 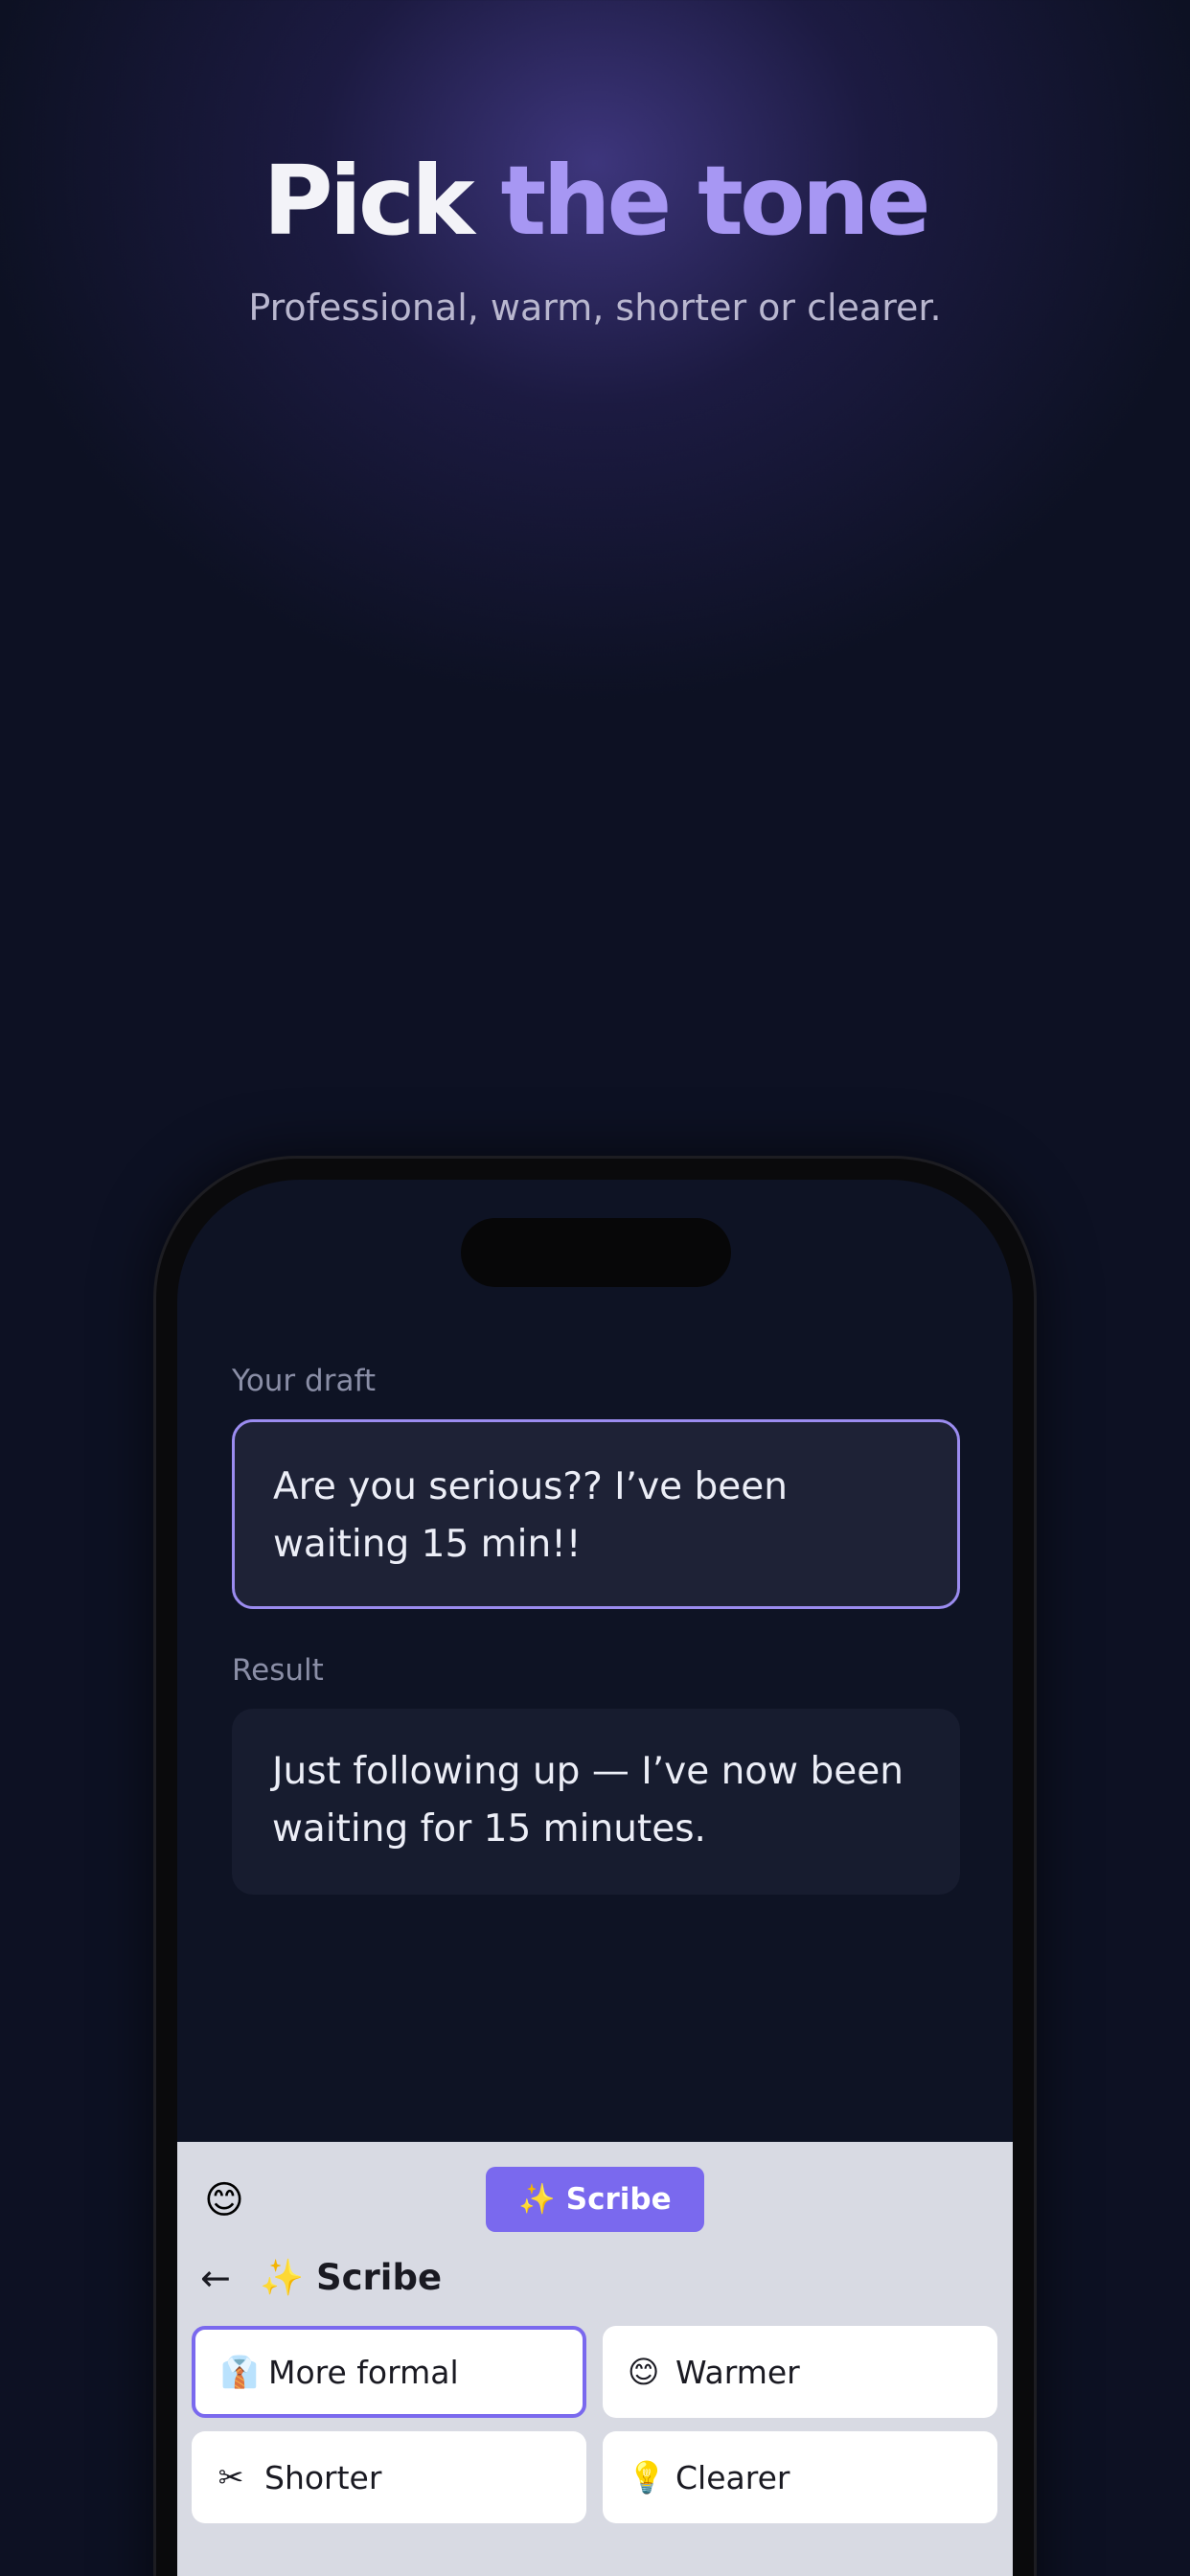 What do you see at coordinates (304, 1381) in the screenshot?
I see `draft-label: Your draft` at bounding box center [304, 1381].